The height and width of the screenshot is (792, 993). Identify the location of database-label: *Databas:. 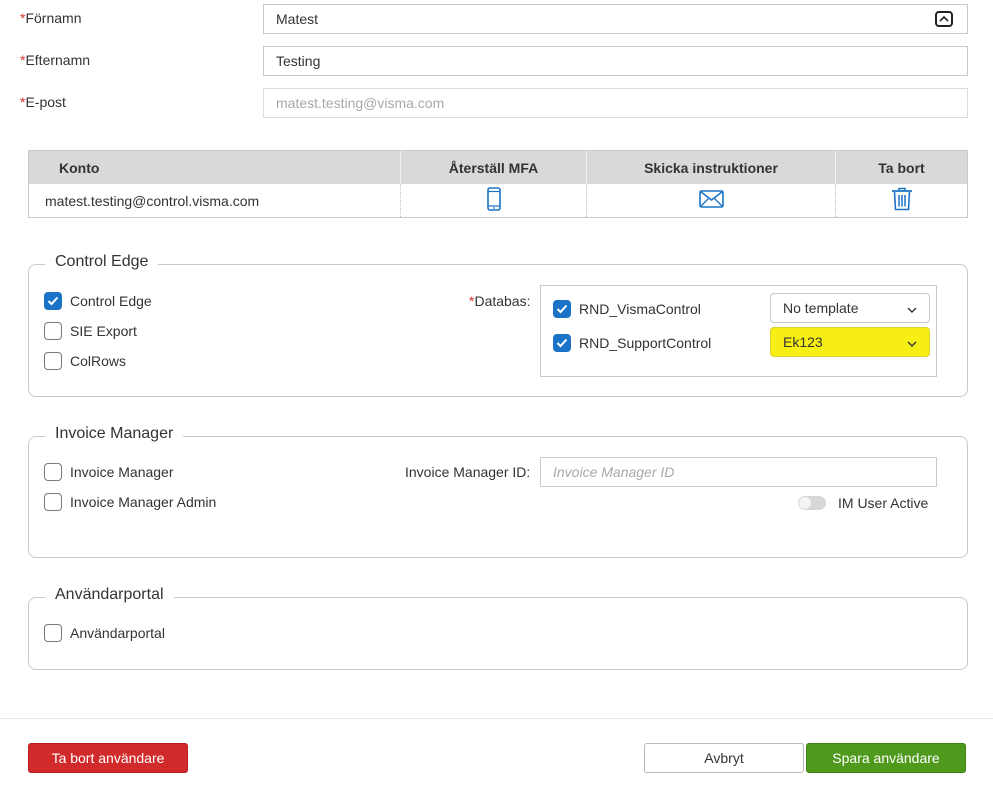
(500, 301).